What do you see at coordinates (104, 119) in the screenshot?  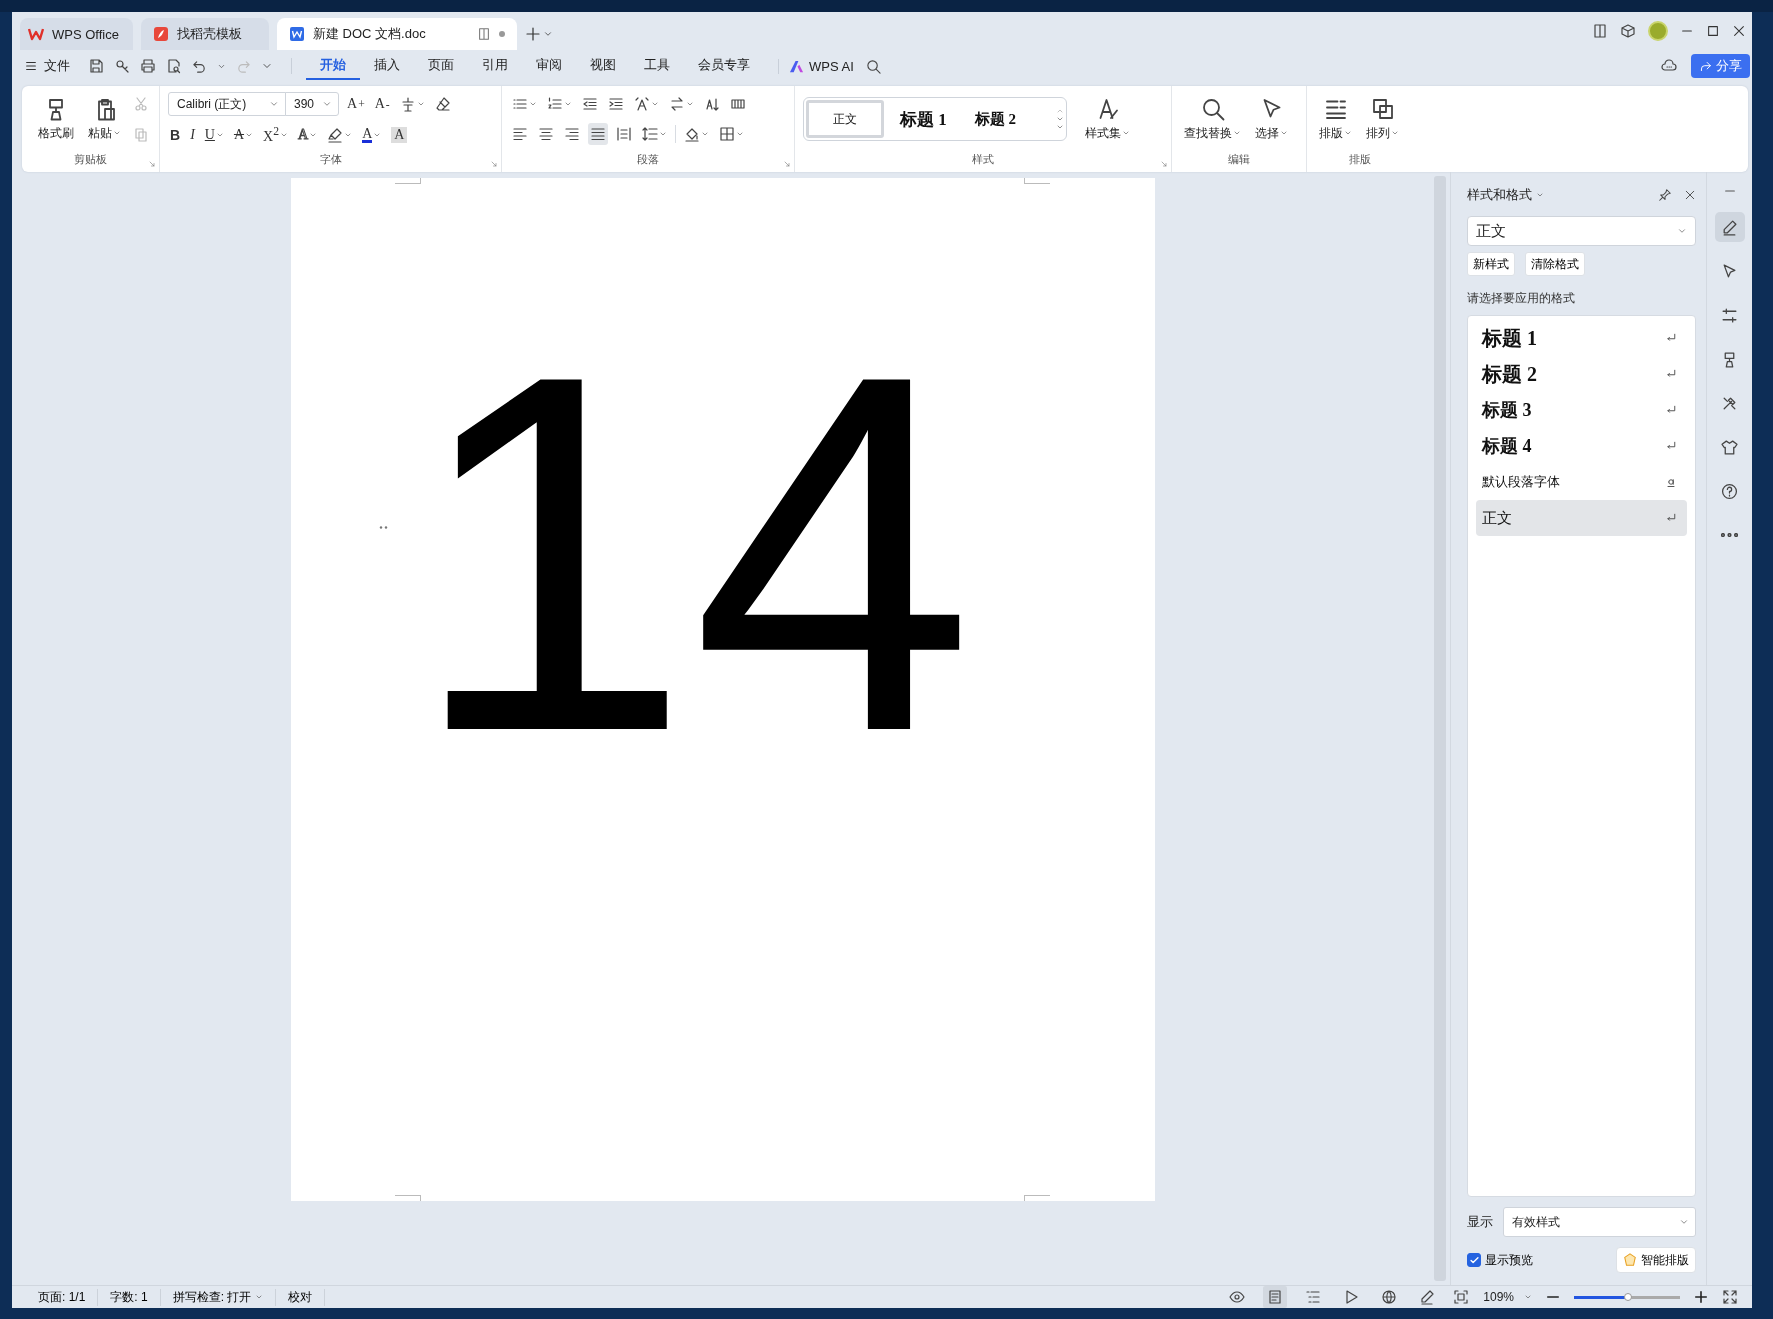 I see `paste-button: 粘贴` at bounding box center [104, 119].